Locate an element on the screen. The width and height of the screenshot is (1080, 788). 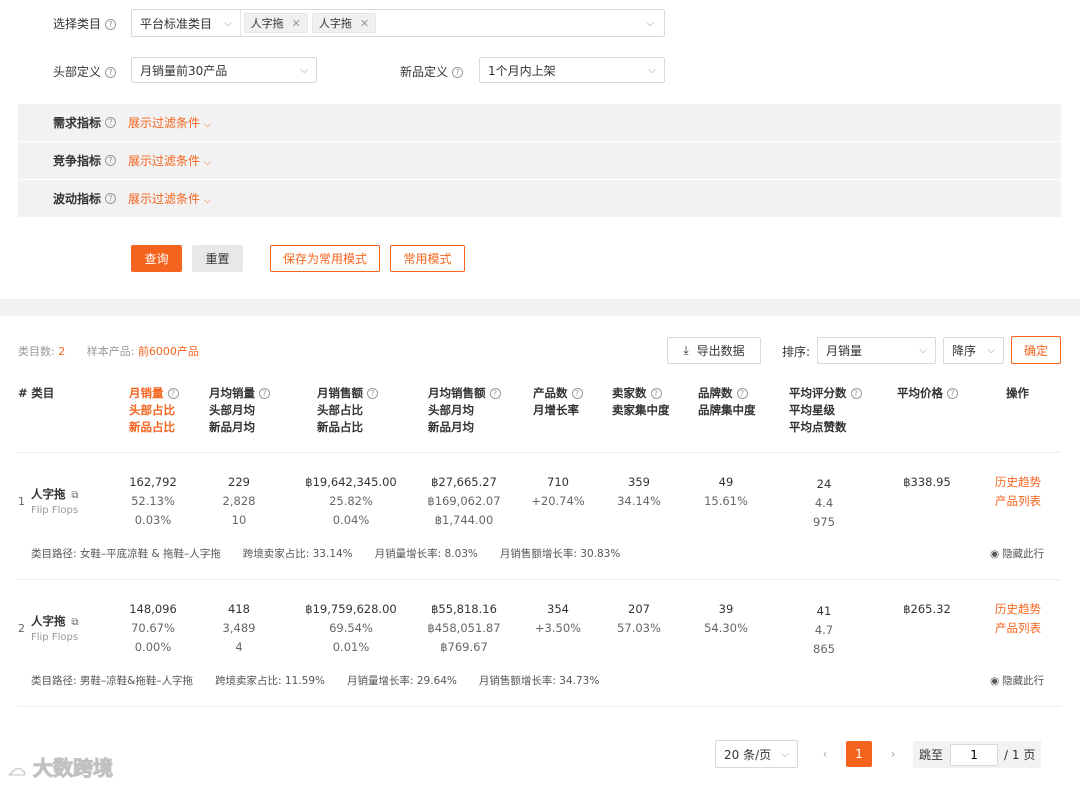
header-avg-revenue: 月均销售额? 头部月均 新品月均 is located at coordinates (464, 410).